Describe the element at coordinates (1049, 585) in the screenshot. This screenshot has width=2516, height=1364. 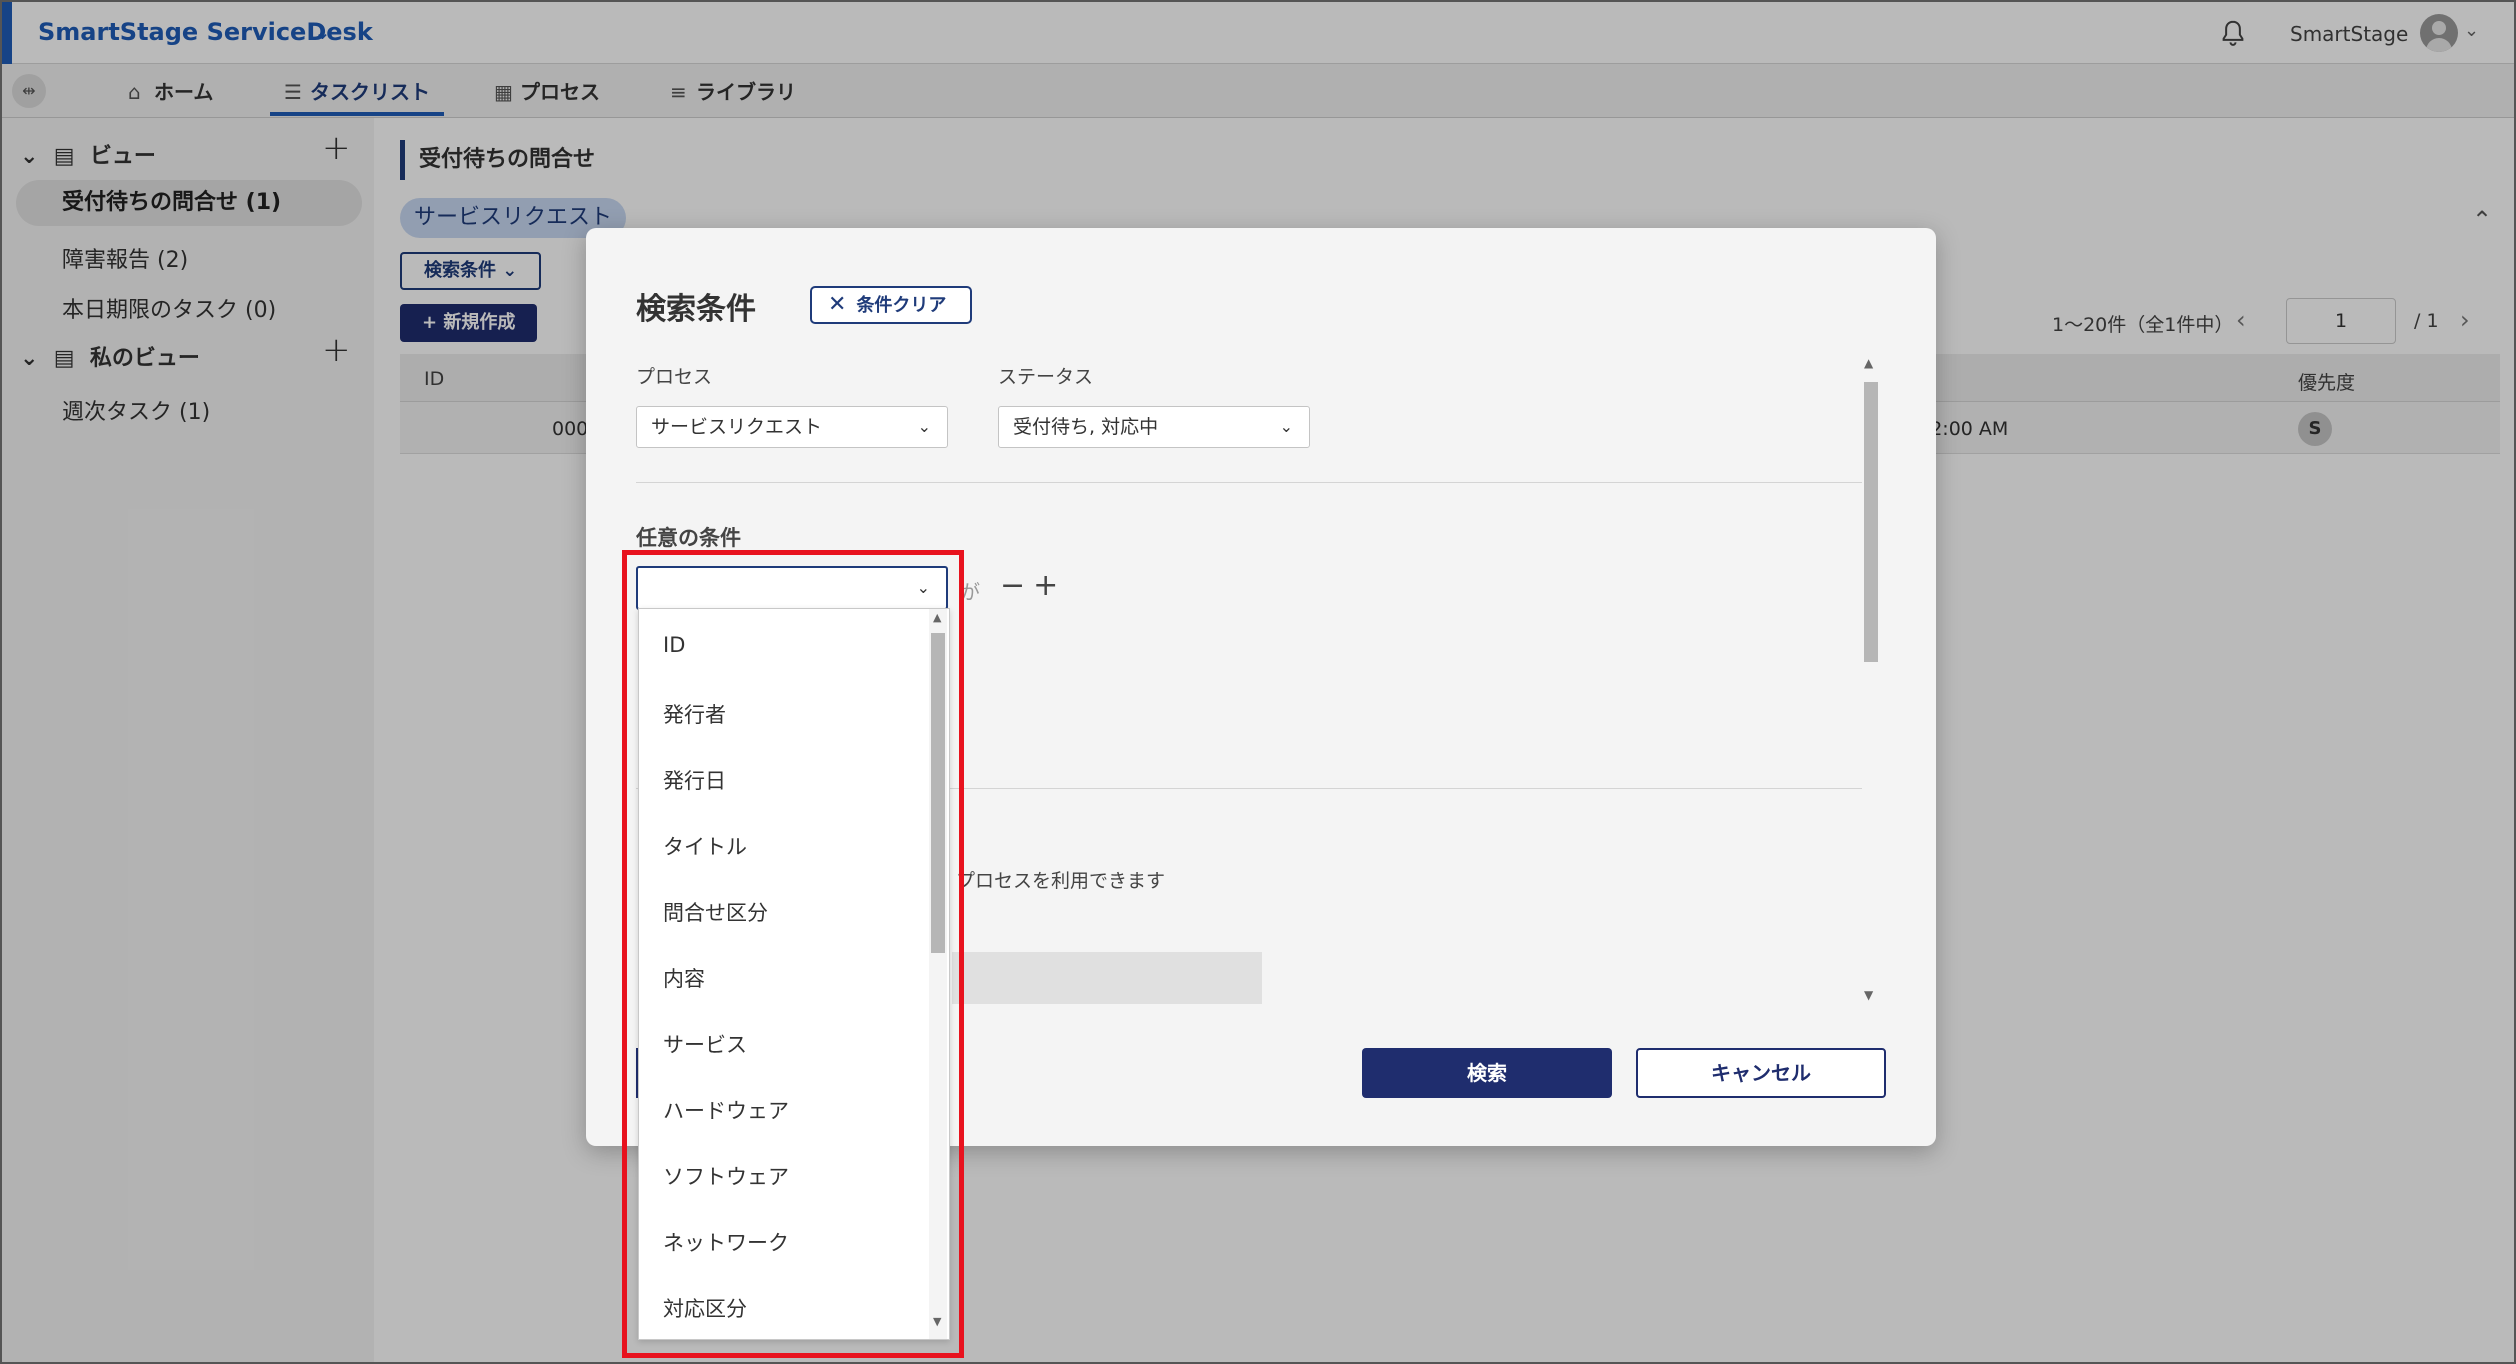
I see `add-condition-icon: +` at that location.